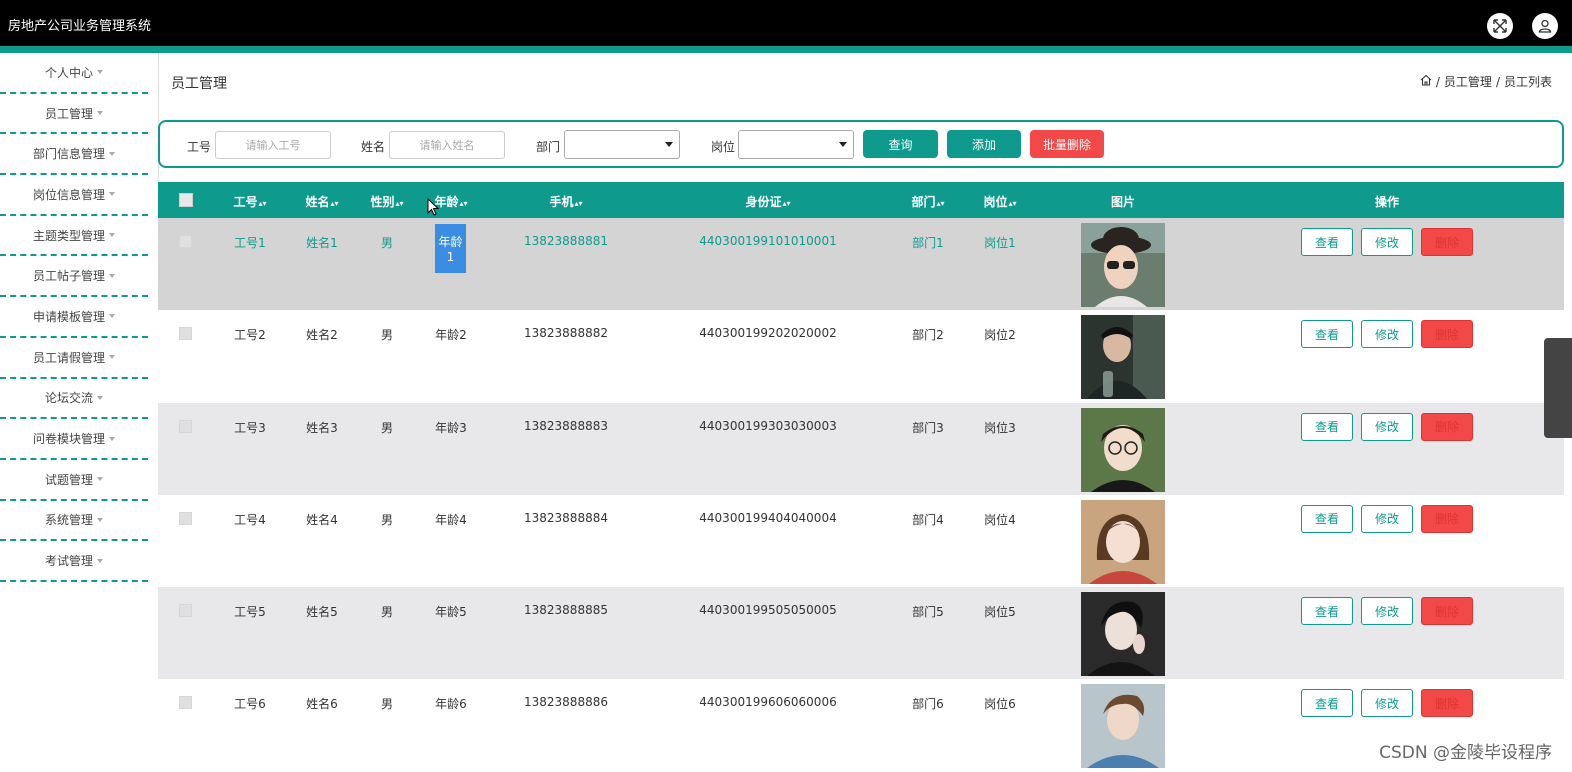 The width and height of the screenshot is (1572, 772). Describe the element at coordinates (622, 144) in the screenshot. I see `bumen-select` at that location.